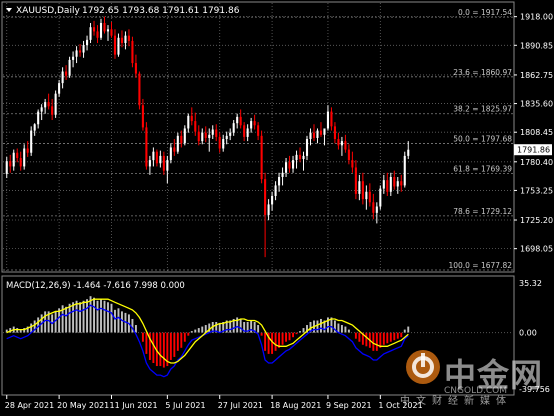  Describe the element at coordinates (528, 333) in the screenshot. I see `macd-axis-zero: 0.00` at that location.